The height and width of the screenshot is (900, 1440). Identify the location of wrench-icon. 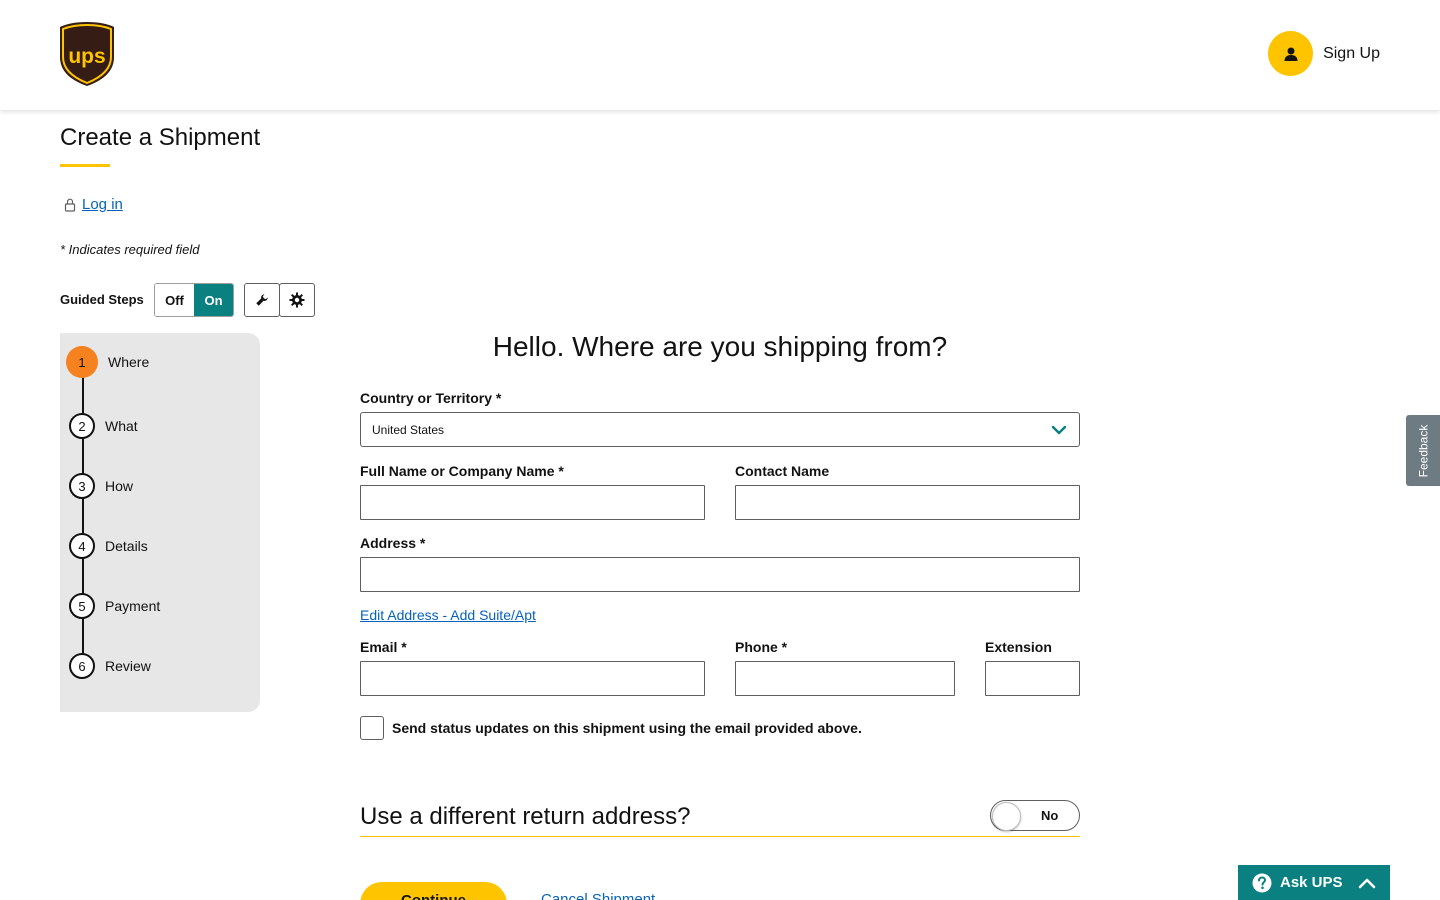
(262, 300).